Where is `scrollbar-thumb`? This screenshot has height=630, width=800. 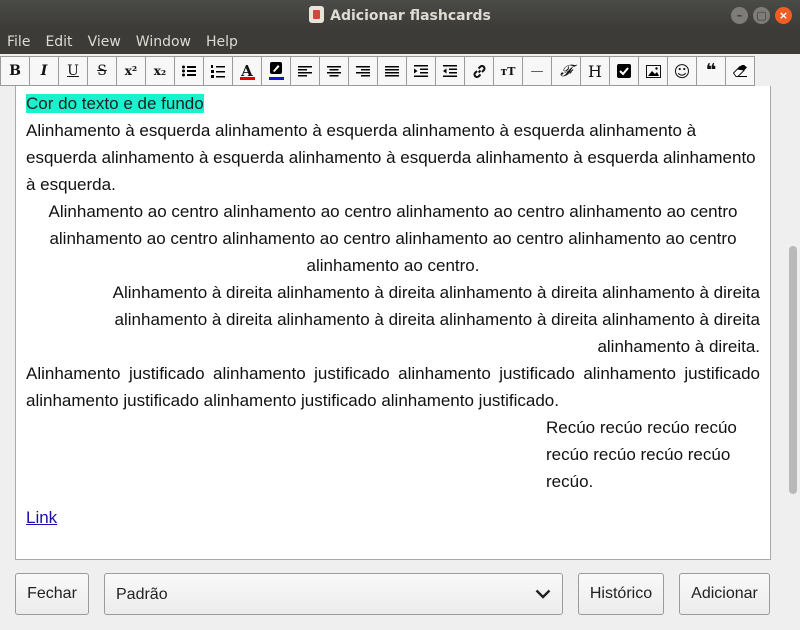 scrollbar-thumb is located at coordinates (793, 370).